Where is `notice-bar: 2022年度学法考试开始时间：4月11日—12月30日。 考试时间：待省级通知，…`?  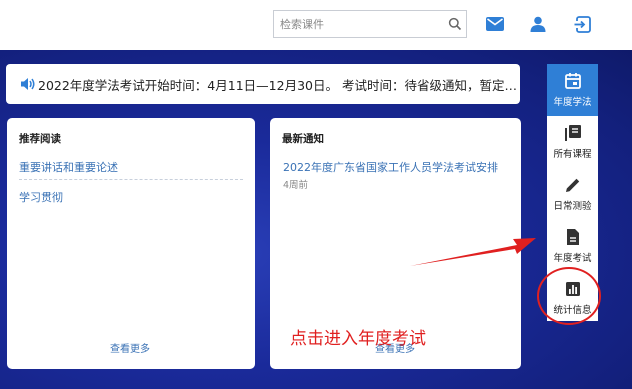 notice-bar: 2022年度学法考试开始时间：4月11日—12月30日。 考试时间：待省级通知，… is located at coordinates (263, 84).